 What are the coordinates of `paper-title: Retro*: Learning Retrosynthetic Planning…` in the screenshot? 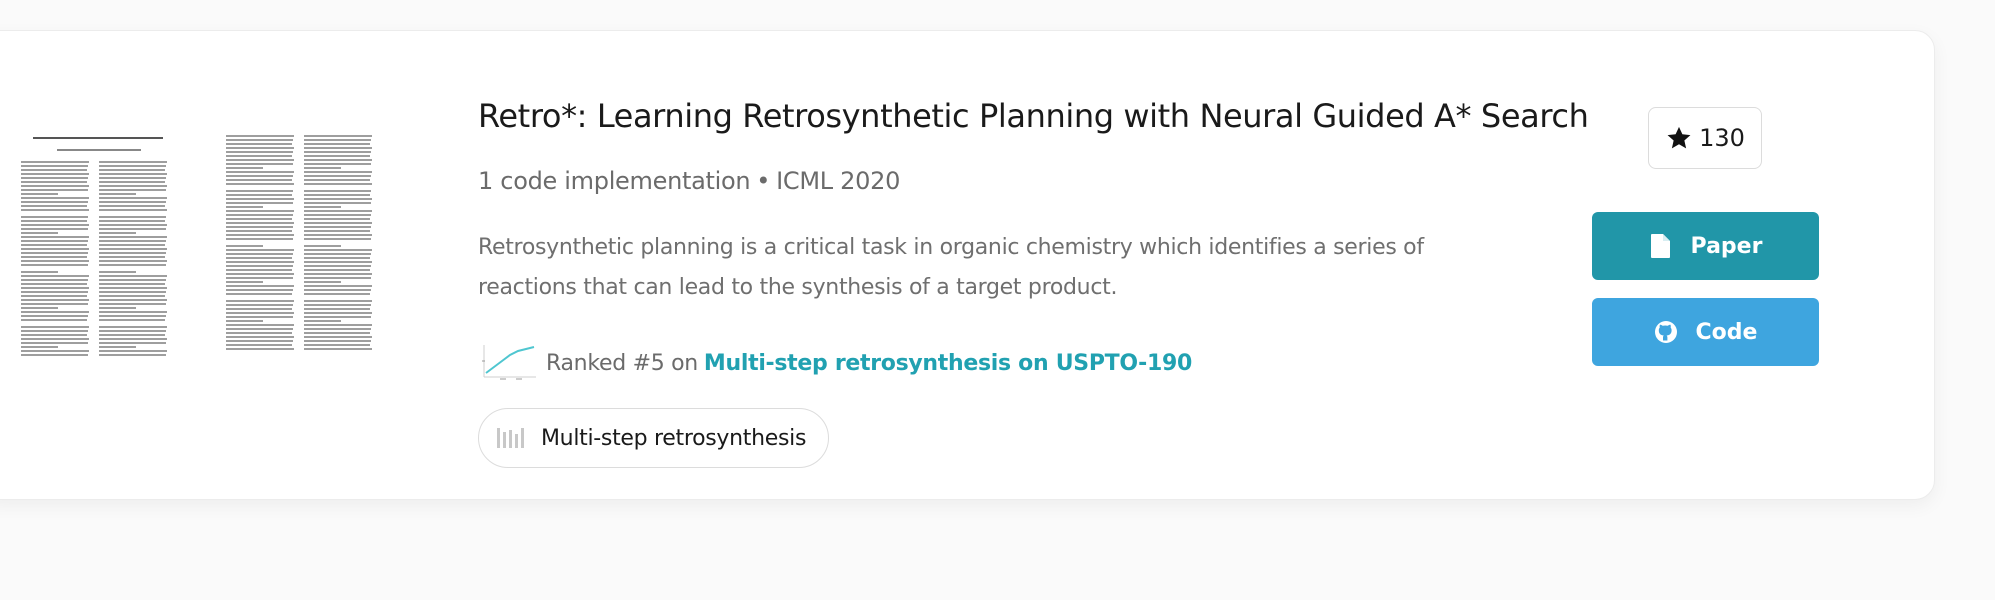 It's located at (1033, 116).